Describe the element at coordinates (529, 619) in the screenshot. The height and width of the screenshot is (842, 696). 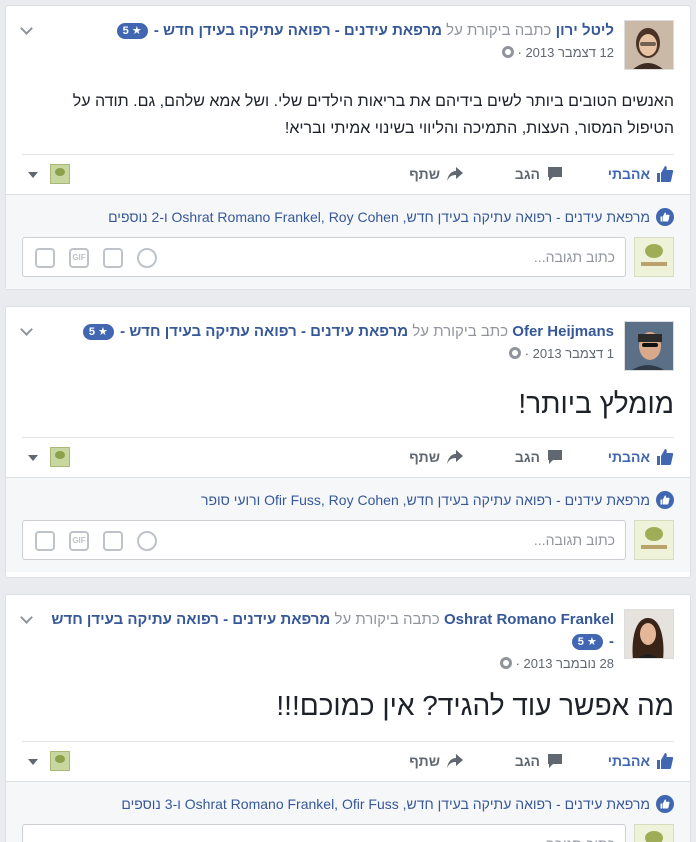
I see `author-name: Oshrat Romano Frankel` at that location.